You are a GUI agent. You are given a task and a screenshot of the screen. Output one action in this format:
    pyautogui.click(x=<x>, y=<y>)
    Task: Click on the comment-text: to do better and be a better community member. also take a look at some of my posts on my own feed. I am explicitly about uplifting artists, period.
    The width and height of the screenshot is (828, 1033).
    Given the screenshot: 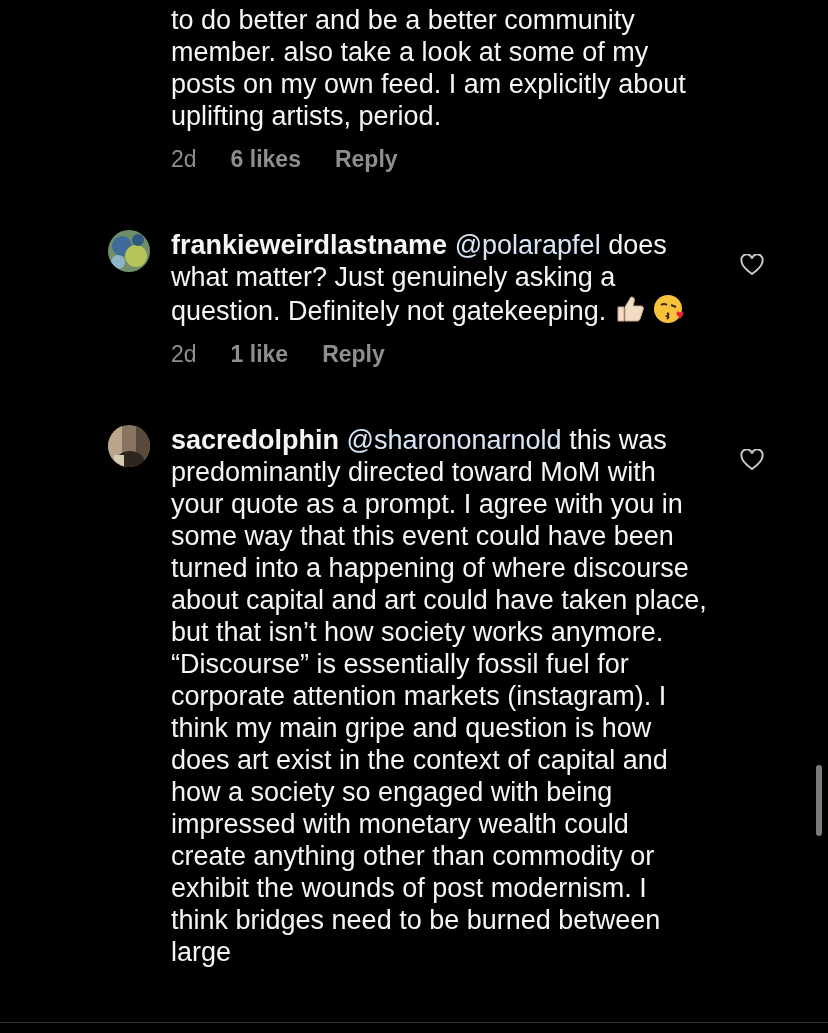 What is the action you would take?
    pyautogui.click(x=429, y=68)
    